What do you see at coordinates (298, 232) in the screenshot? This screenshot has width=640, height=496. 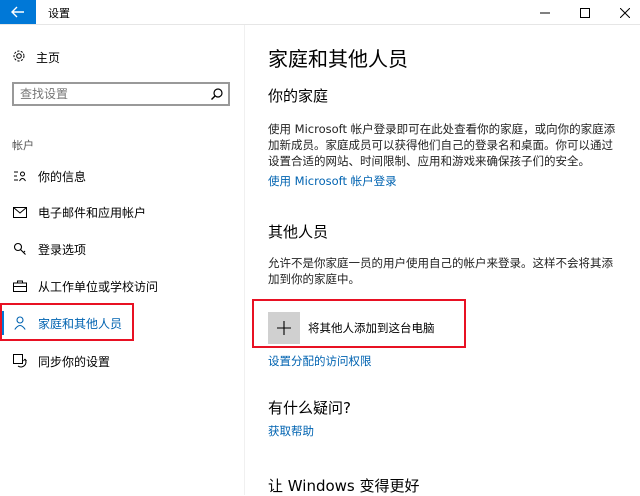 I see `other-people-heading: 其他人员` at bounding box center [298, 232].